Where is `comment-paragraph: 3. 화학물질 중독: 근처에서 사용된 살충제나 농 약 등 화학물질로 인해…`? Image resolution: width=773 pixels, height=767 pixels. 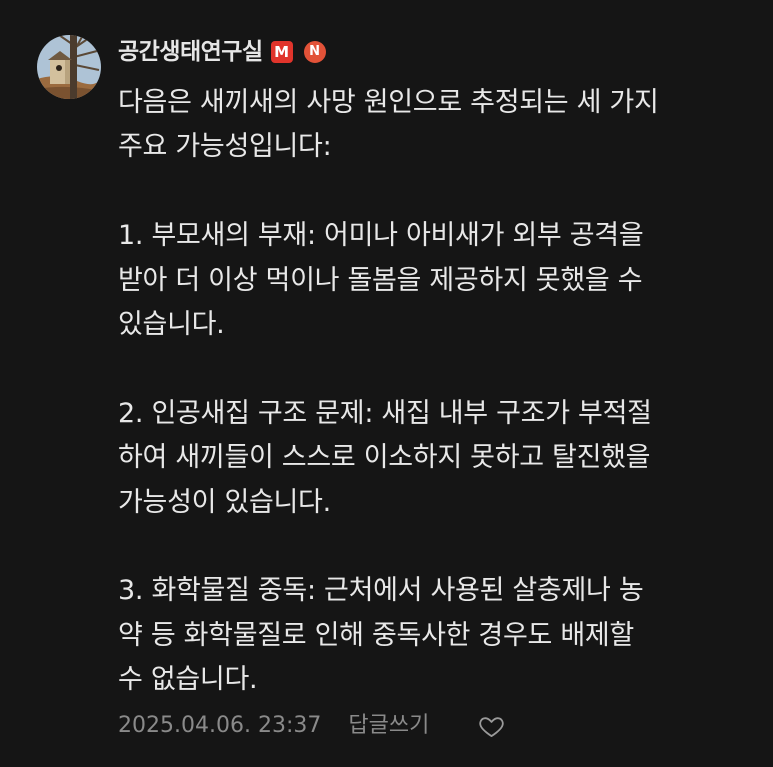 comment-paragraph: 3. 화학물질 중독: 근처에서 사용된 살충제나 농 약 등 화학물질로 인해… is located at coordinates (438, 635).